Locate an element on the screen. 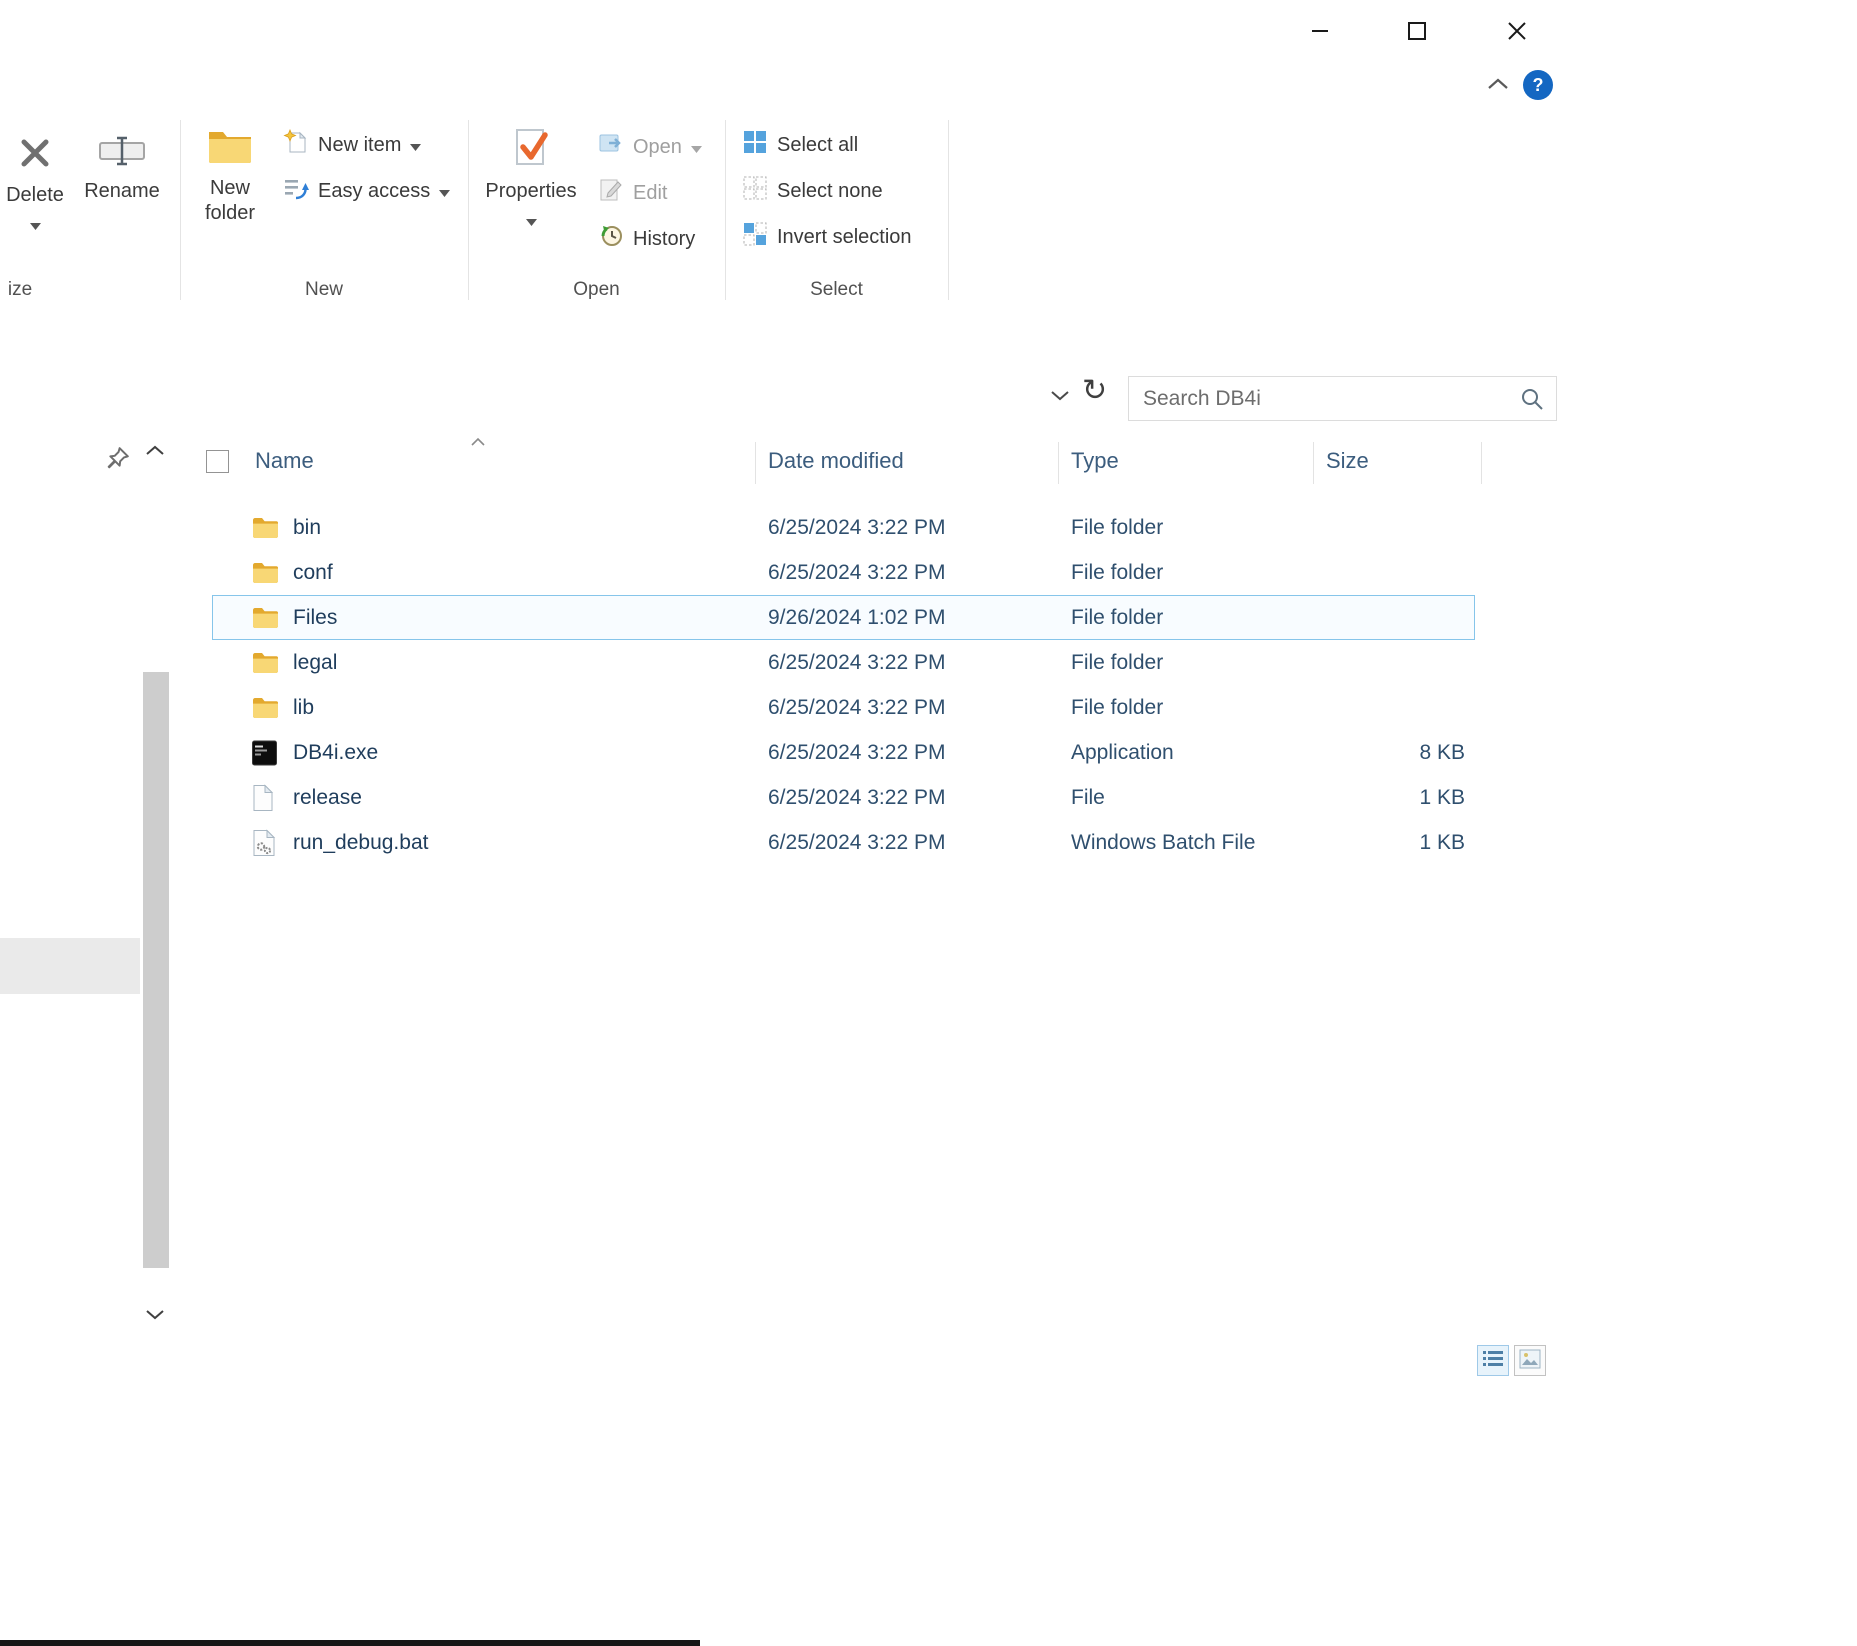 The image size is (1857, 1646). select-none-label: Select none is located at coordinates (830, 190).